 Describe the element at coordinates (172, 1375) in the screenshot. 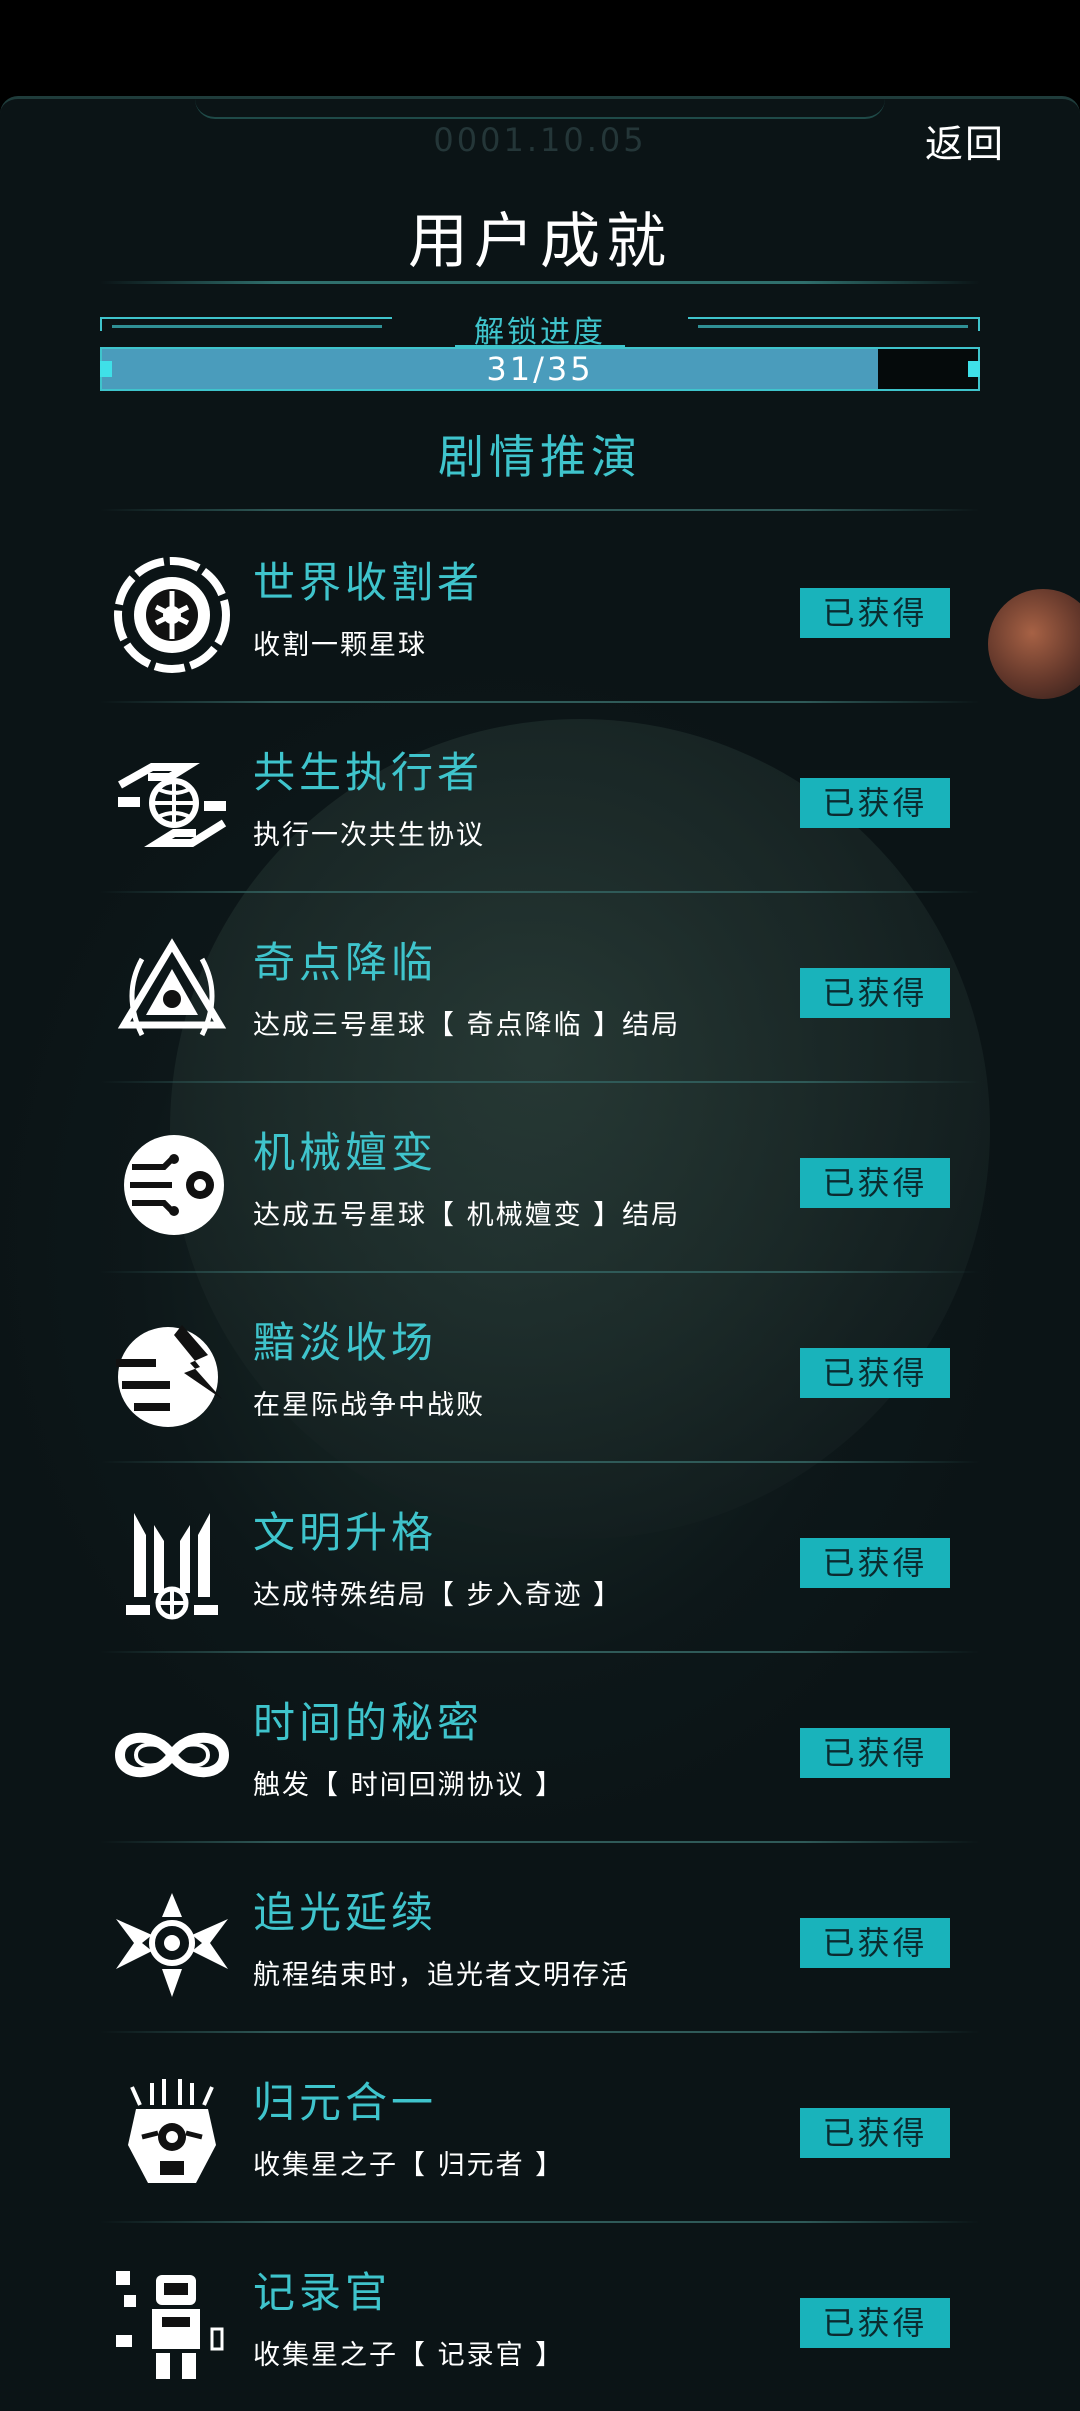

I see `bleak-end-icon` at that location.